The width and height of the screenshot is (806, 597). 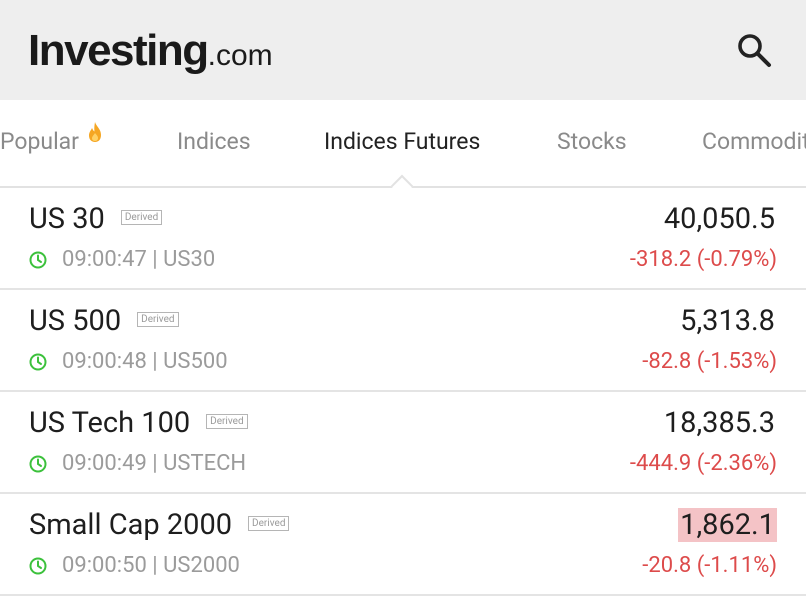 I want to click on tab-commodities: Commodit, so click(x=754, y=141).